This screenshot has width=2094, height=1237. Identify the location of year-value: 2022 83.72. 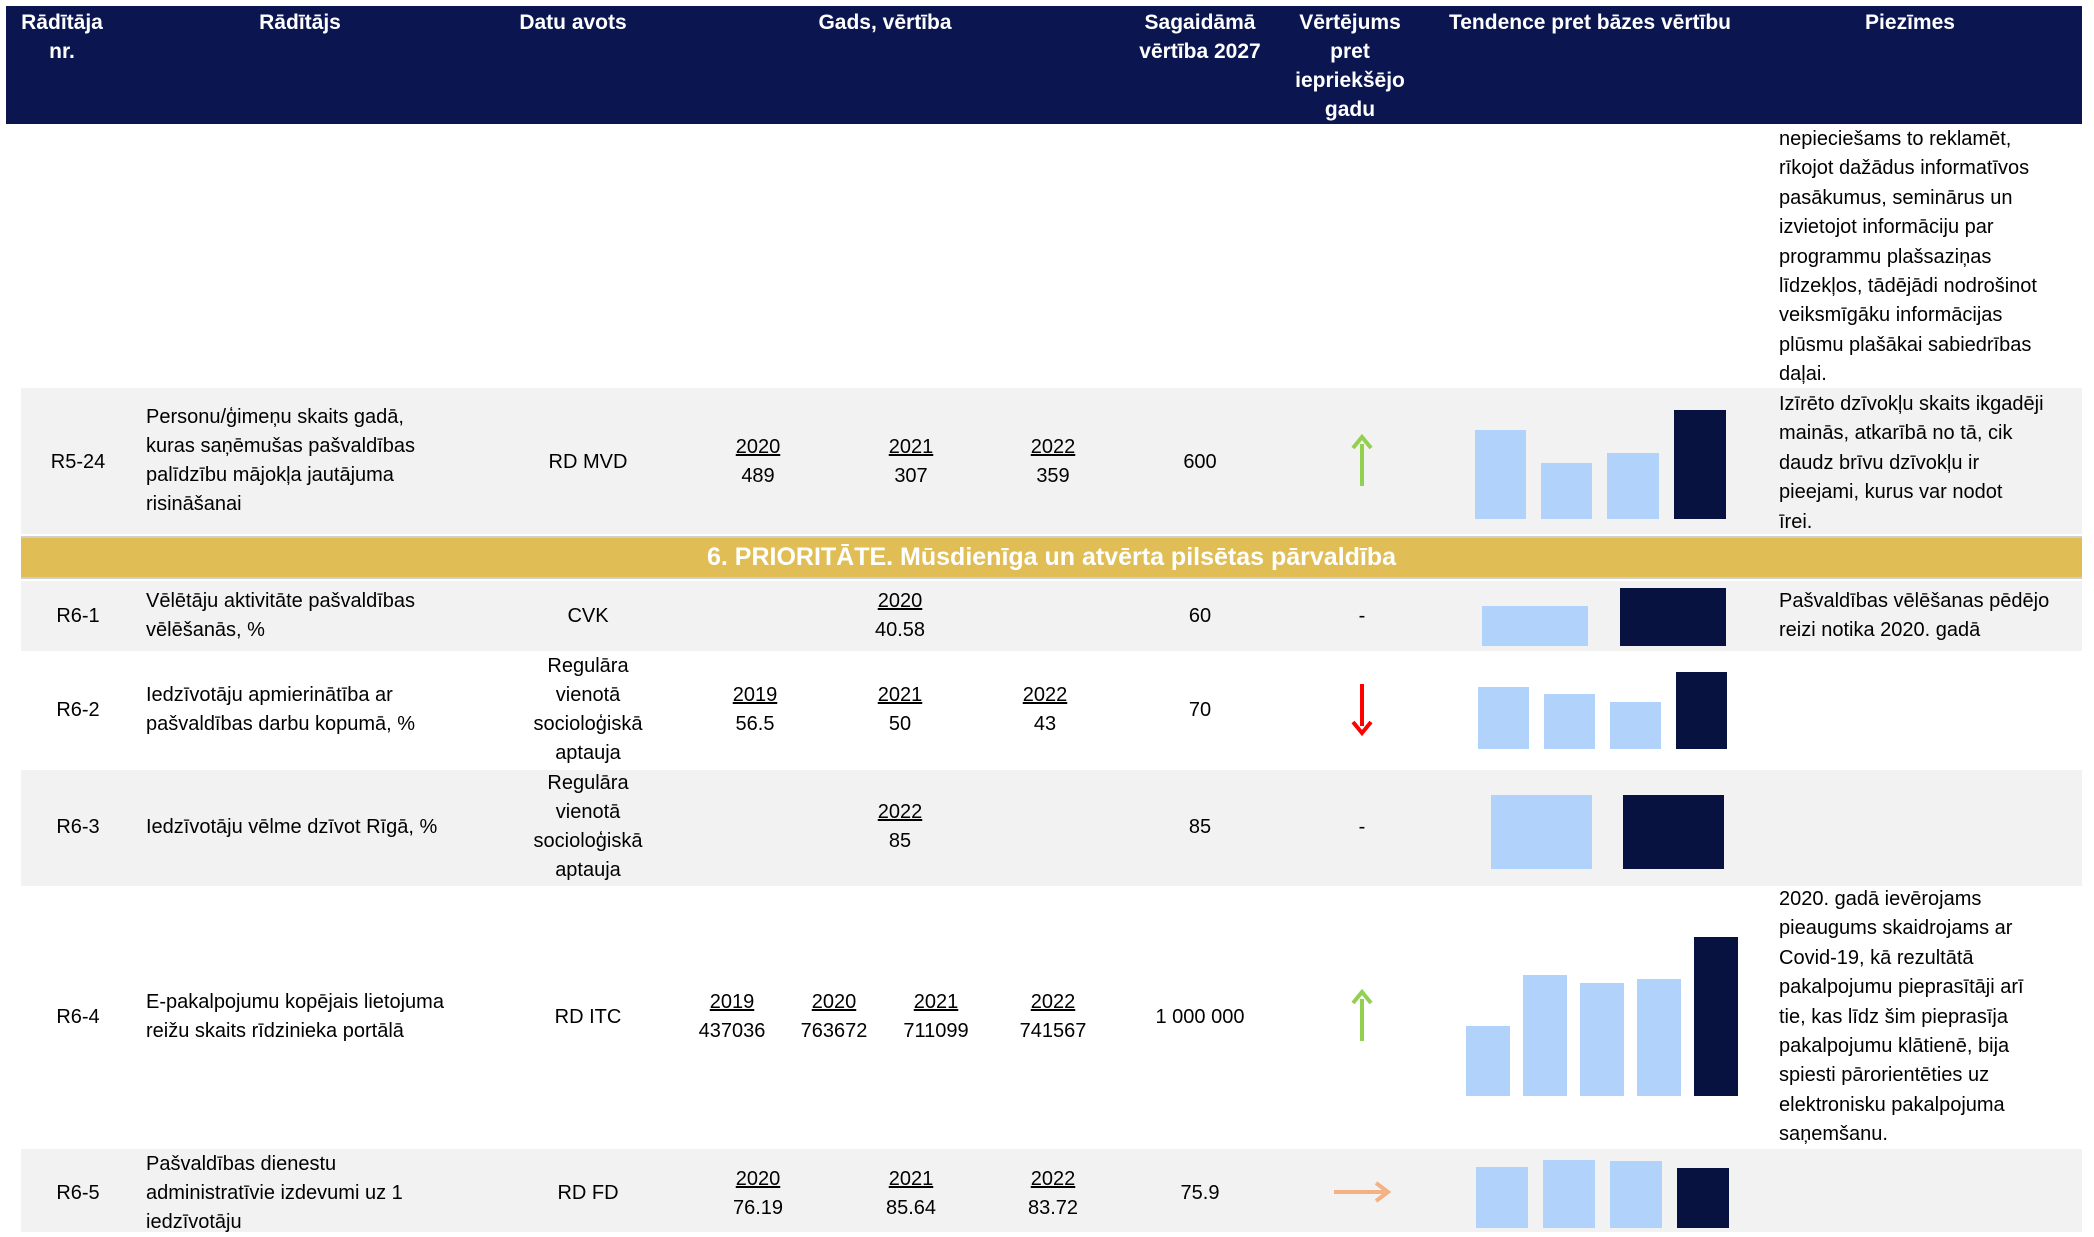
(1053, 1193).